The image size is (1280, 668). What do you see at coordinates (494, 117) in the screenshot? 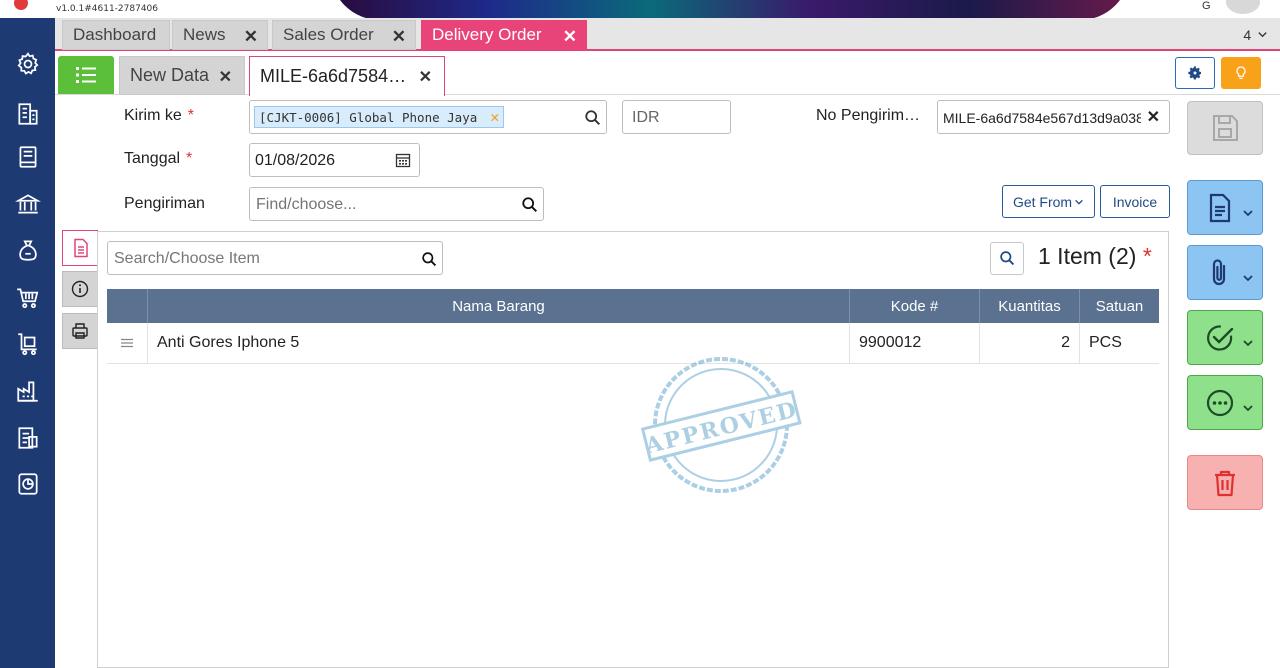
I see `remove-chip-icon: ✕` at bounding box center [494, 117].